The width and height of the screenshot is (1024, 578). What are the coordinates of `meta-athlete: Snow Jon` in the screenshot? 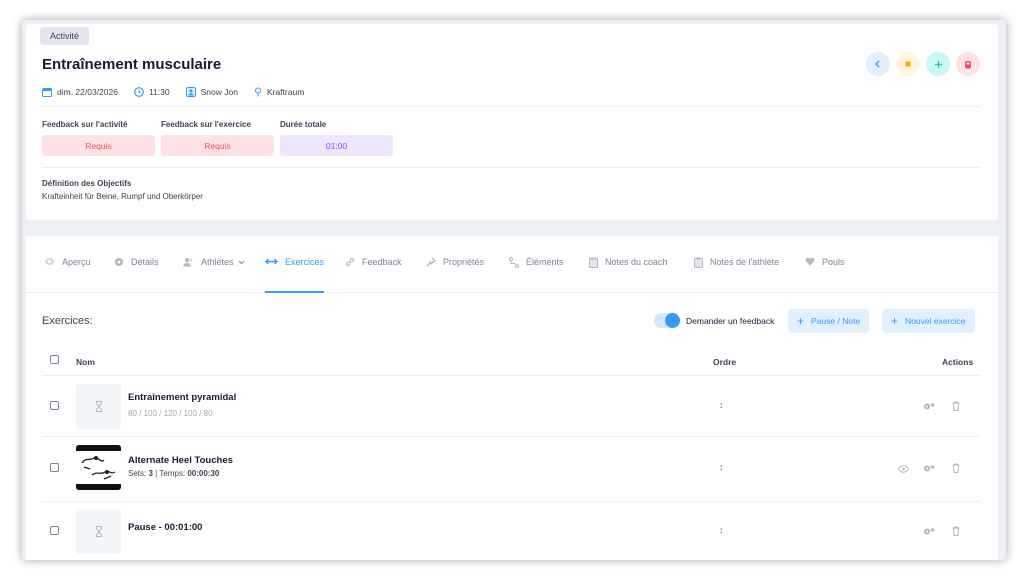 It's located at (211, 92).